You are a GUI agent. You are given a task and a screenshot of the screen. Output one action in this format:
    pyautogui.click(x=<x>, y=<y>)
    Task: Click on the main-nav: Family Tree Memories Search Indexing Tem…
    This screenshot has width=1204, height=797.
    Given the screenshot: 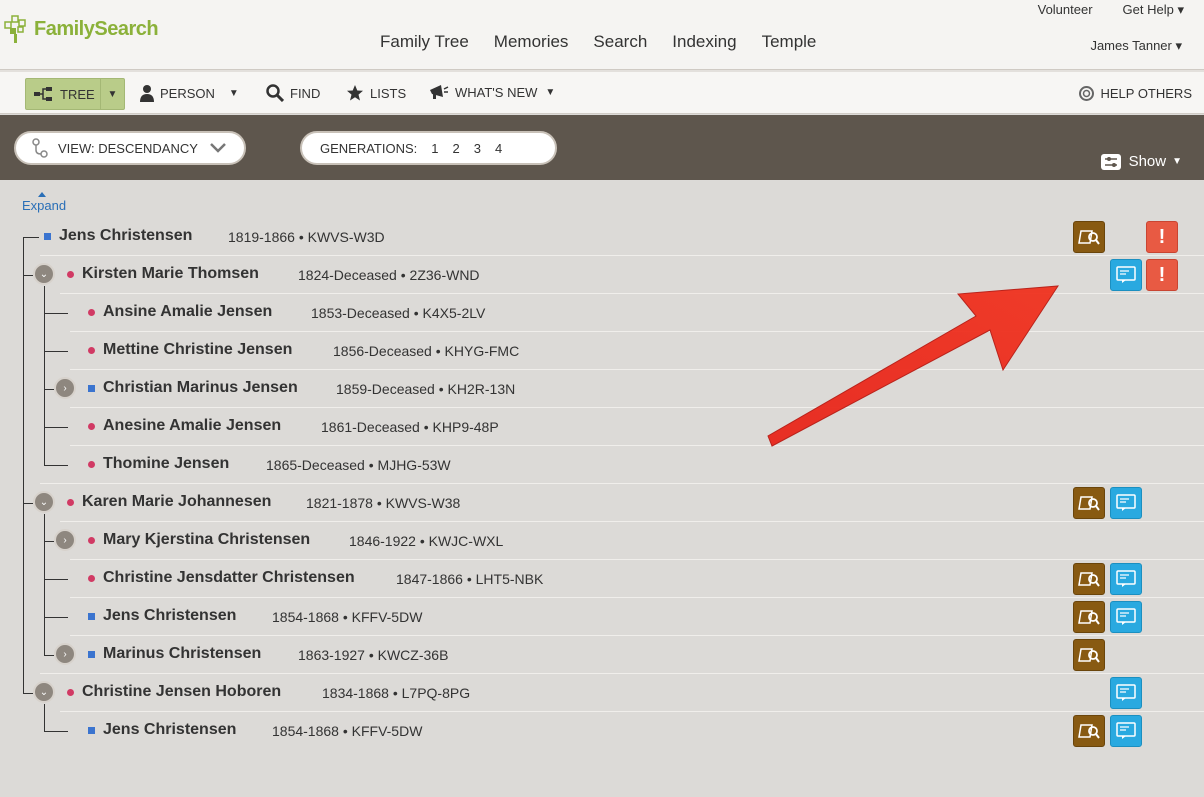 What is the action you would take?
    pyautogui.click(x=598, y=42)
    